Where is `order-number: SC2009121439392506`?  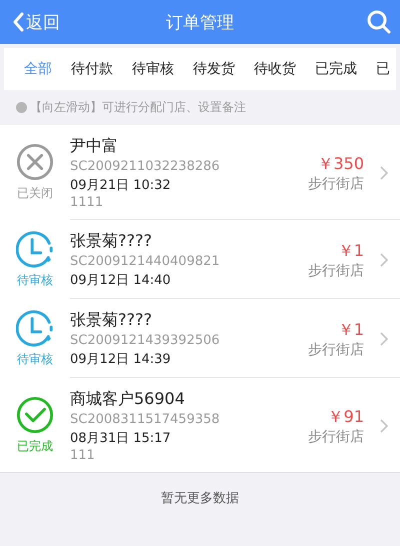
order-number: SC2009121439392506 is located at coordinates (145, 341).